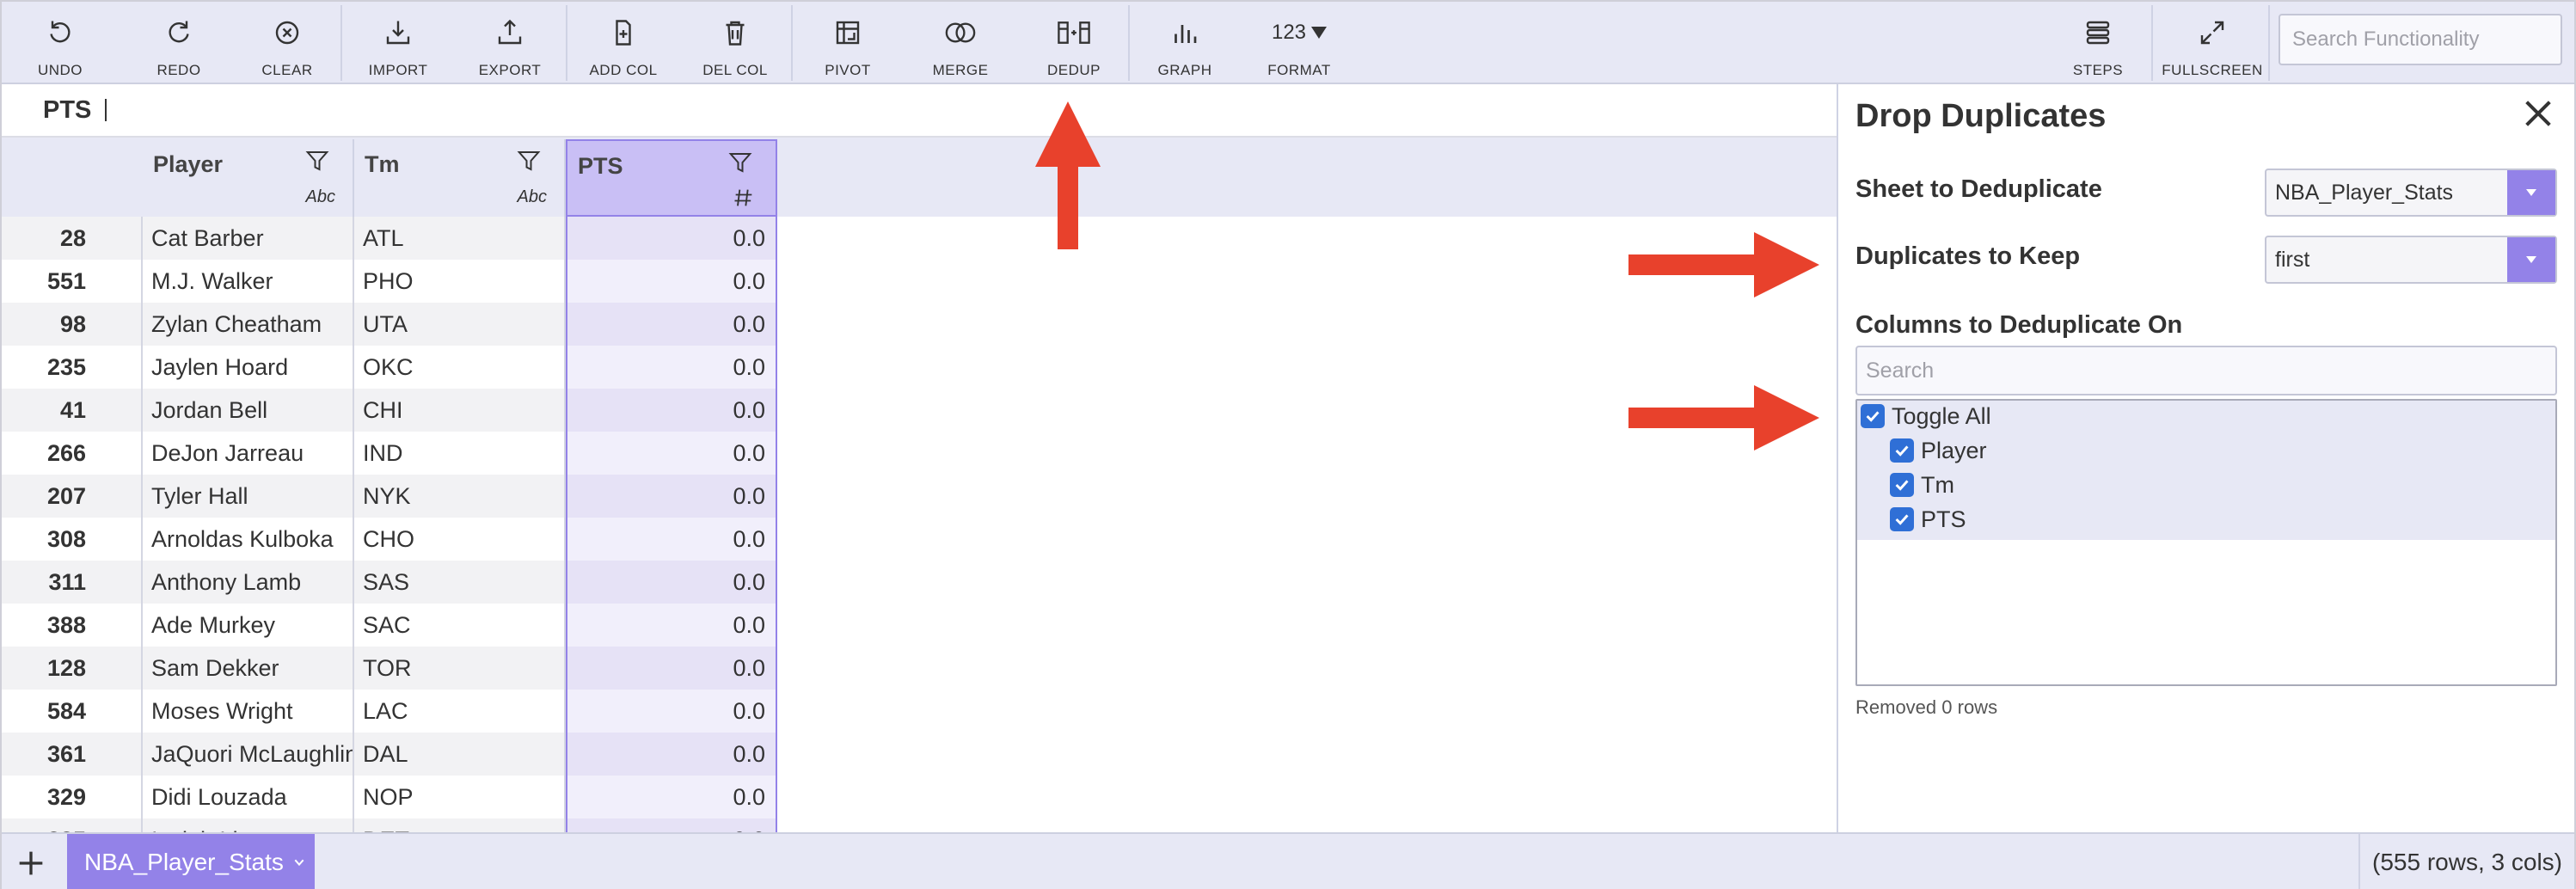  I want to click on cell-tm: DET, so click(460, 825).